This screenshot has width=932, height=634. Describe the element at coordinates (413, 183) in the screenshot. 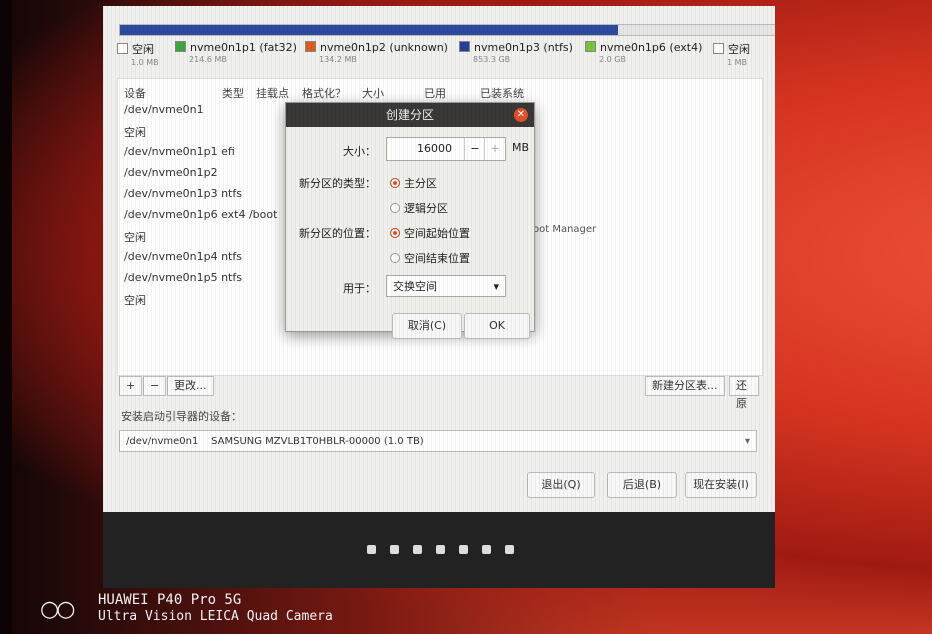

I see `radio-primary-partition: 主分区` at that location.